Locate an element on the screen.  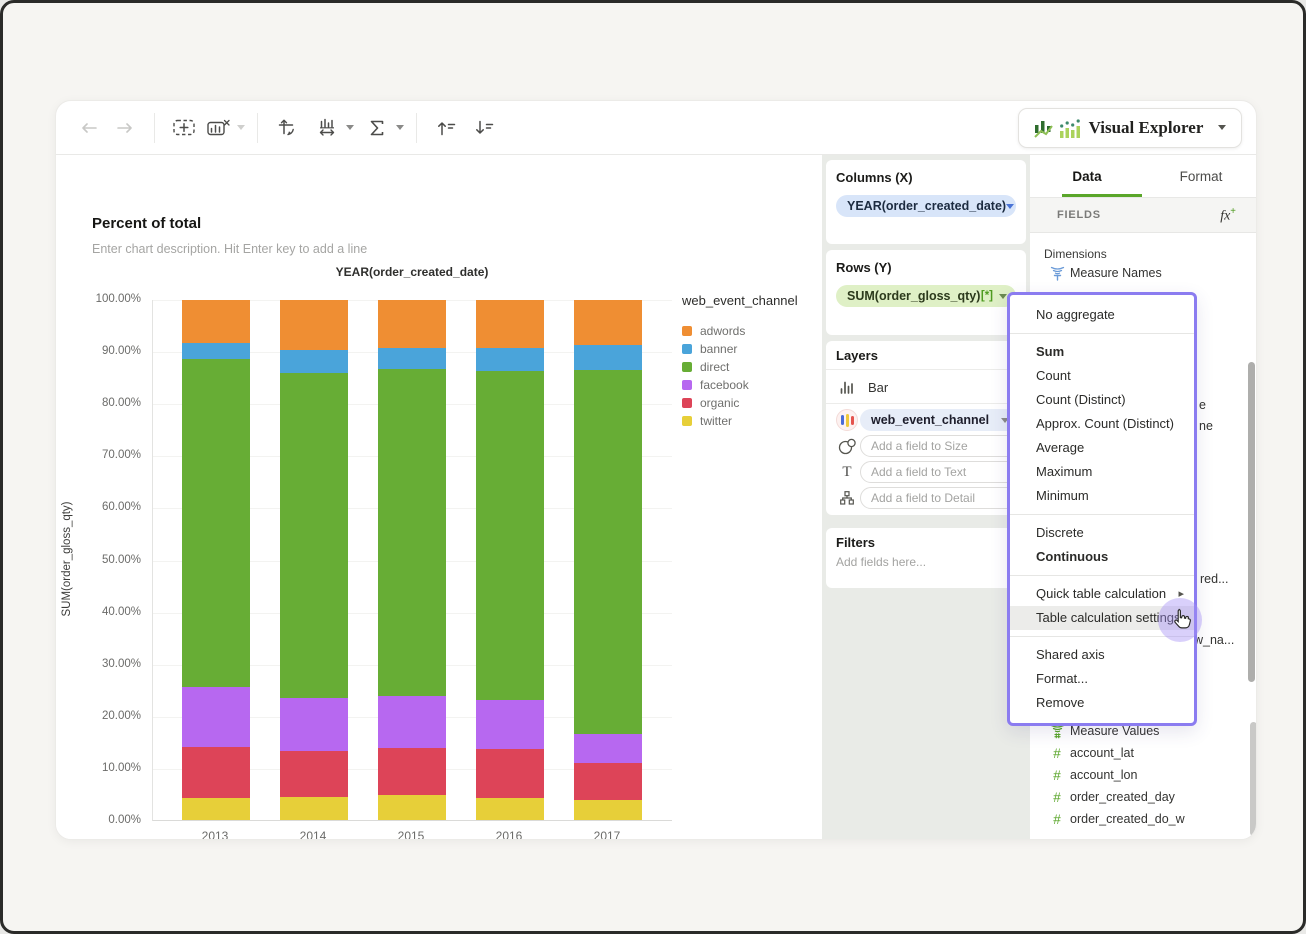
field-item-account-lat: # account_lat is located at coordinates (1145, 753).